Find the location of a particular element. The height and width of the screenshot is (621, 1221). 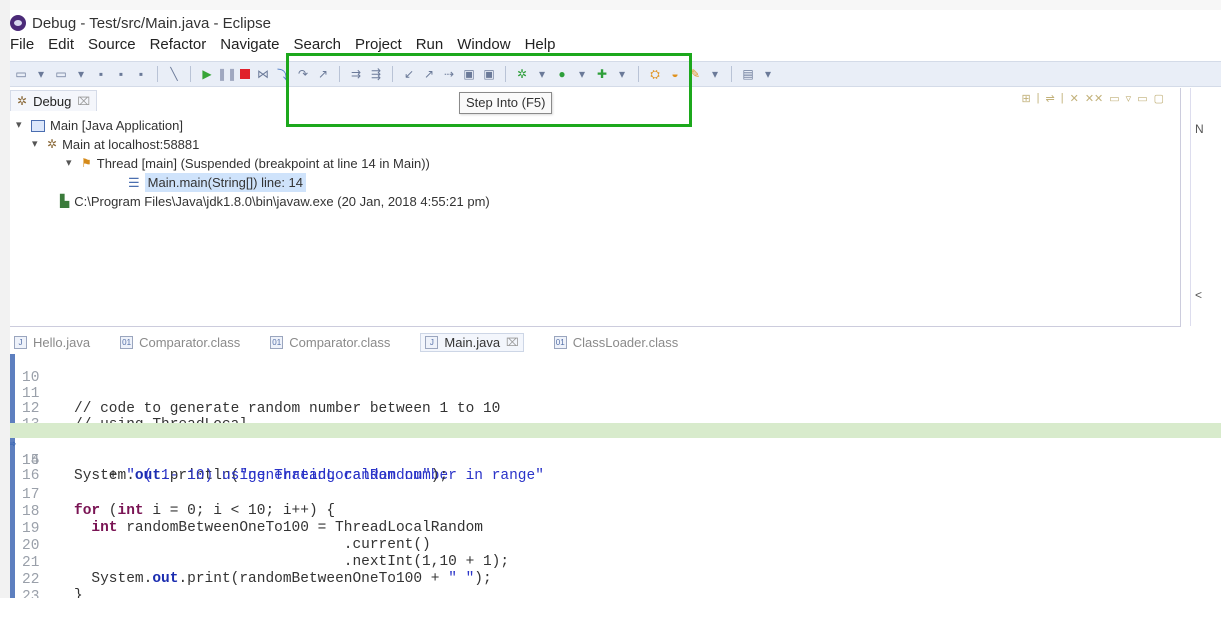

view-menu-icon: ▿ is located at coordinates (1129, 98).